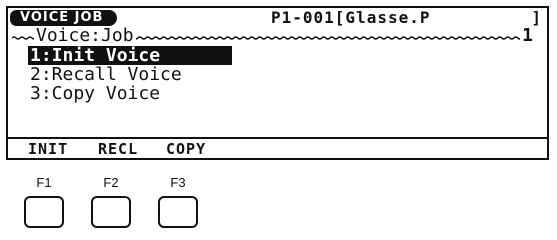 The image size is (557, 240). I want to click on screen-tab-label: VOICE JOB, so click(64, 18).